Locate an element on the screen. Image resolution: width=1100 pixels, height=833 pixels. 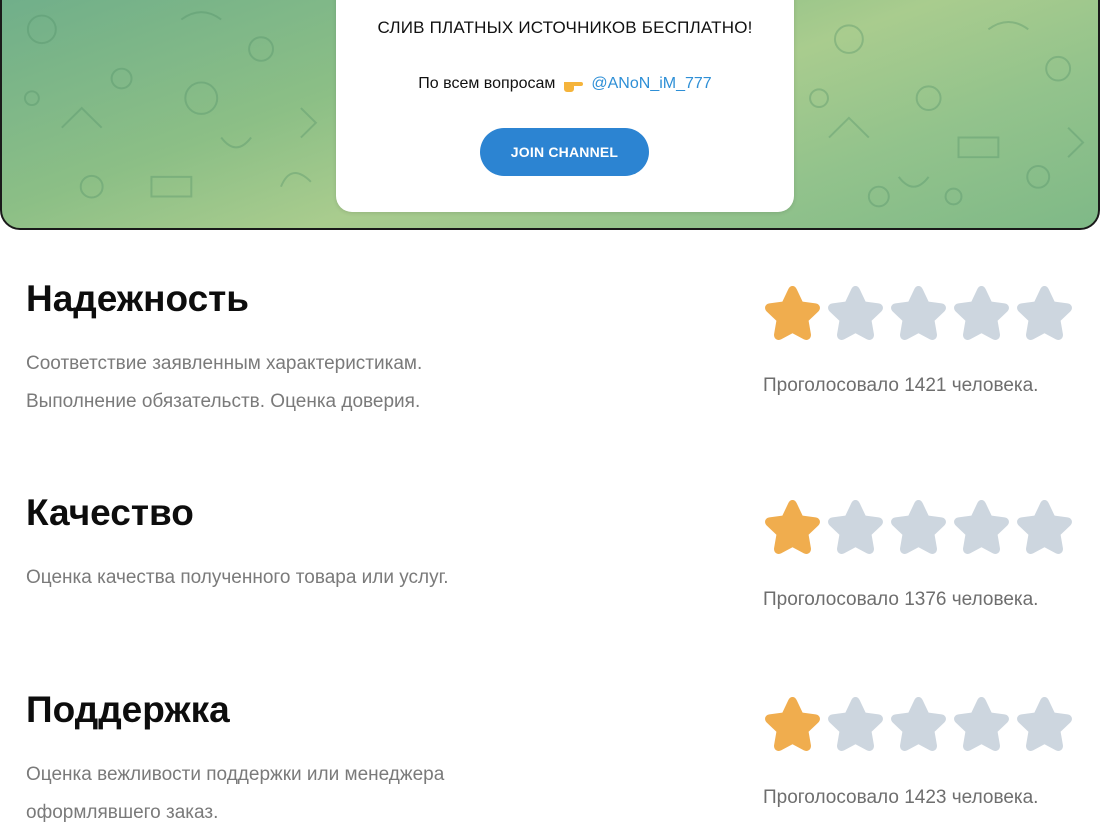
votes-count: Проголосовало 1376 человека. is located at coordinates (901, 599).